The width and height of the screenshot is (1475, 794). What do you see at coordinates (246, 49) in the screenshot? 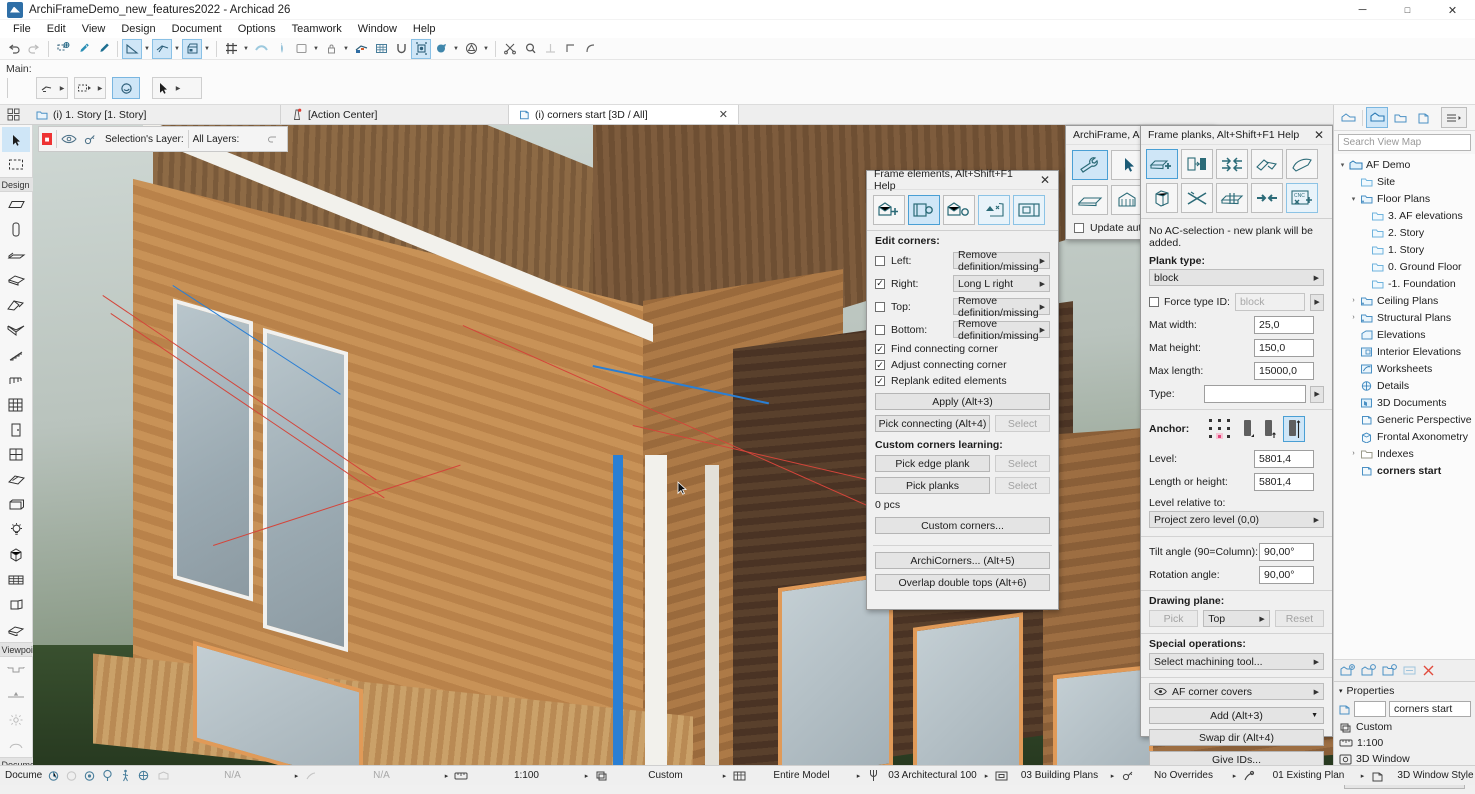
I see `grid-snap-dropdown-icon: ▼` at bounding box center [246, 49].